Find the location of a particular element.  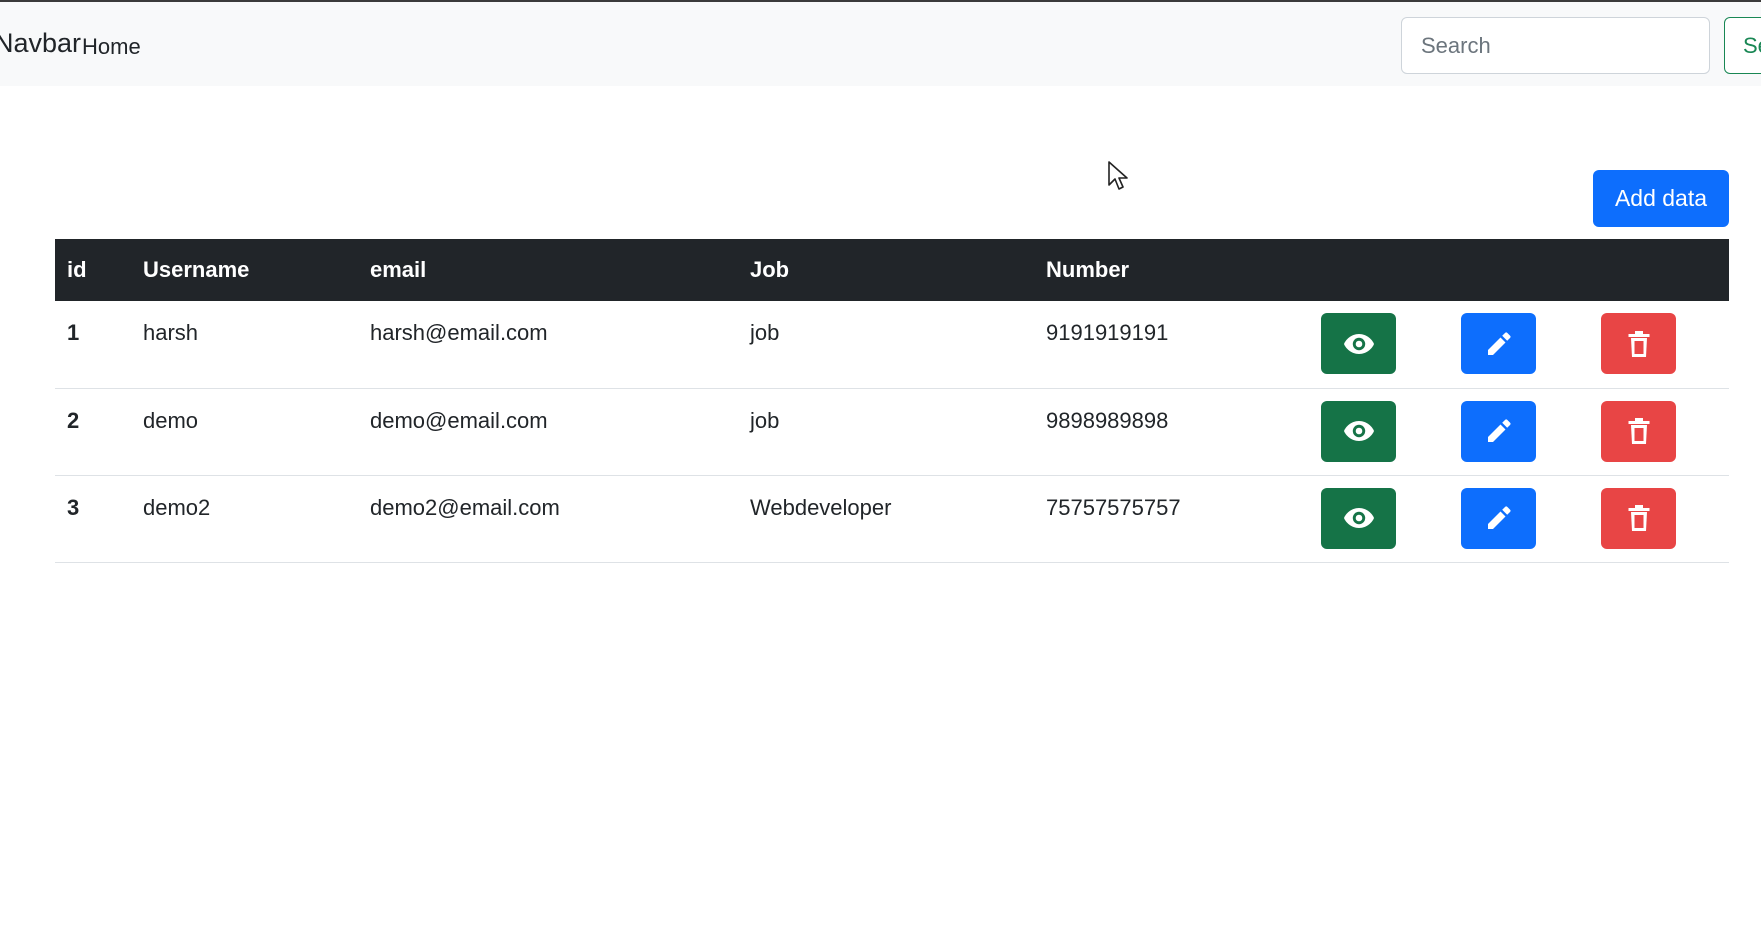

add-data-button: Add data is located at coordinates (1661, 198).